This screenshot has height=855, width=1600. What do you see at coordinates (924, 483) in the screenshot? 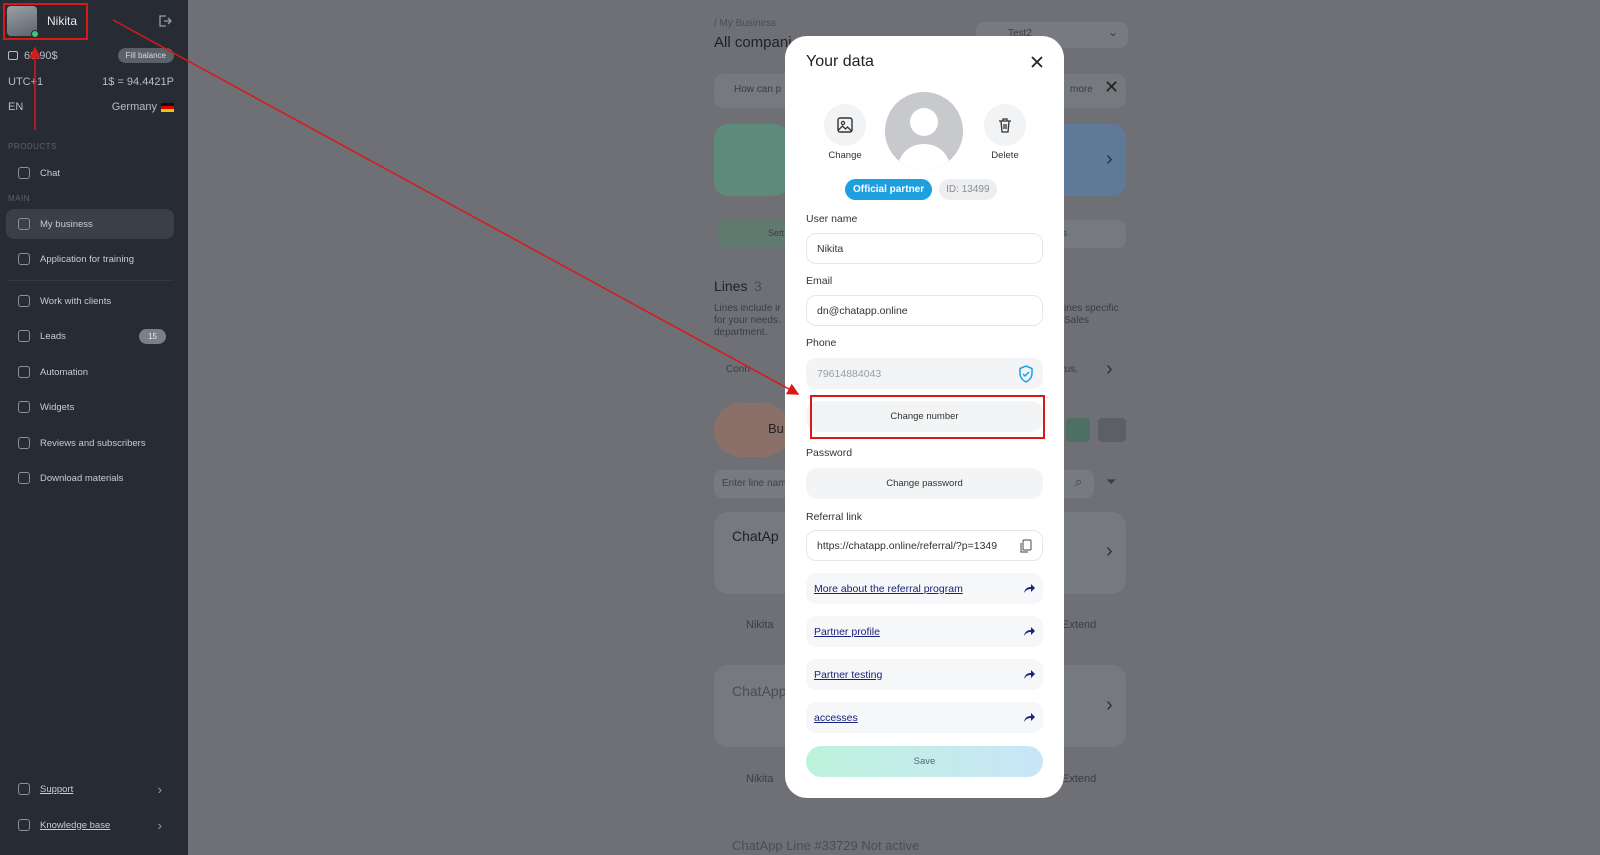
I see `change-password-button: Change password` at bounding box center [924, 483].